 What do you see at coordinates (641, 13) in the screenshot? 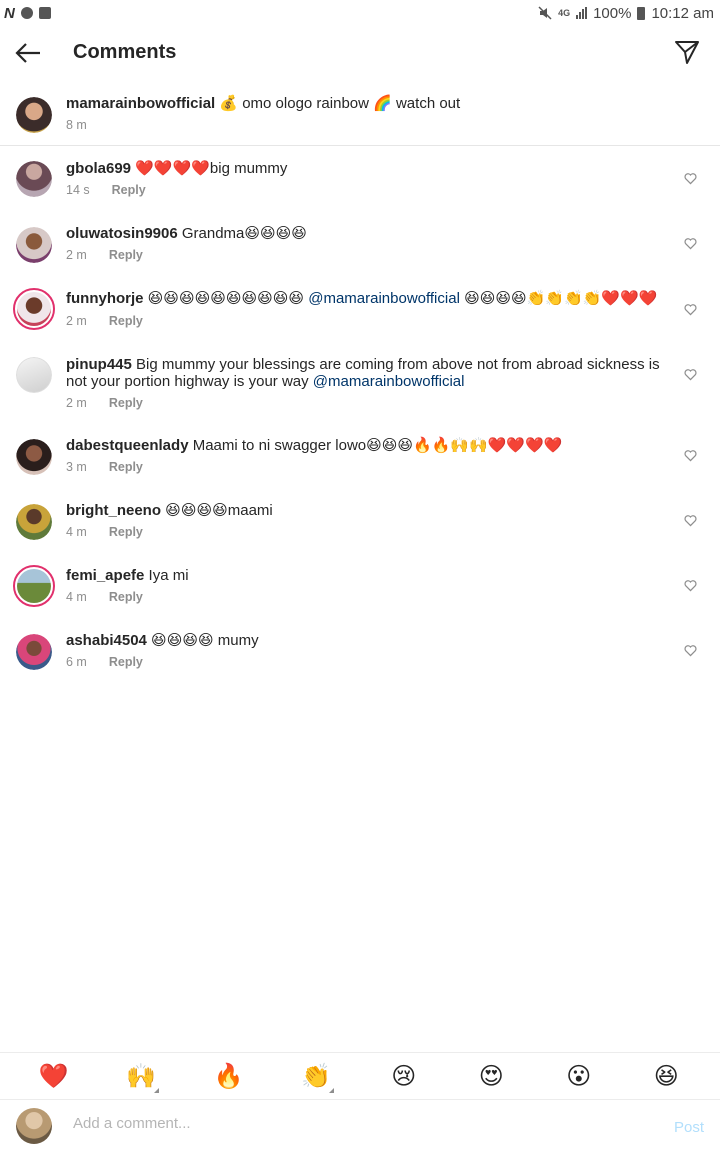
I see `battery-icon` at bounding box center [641, 13].